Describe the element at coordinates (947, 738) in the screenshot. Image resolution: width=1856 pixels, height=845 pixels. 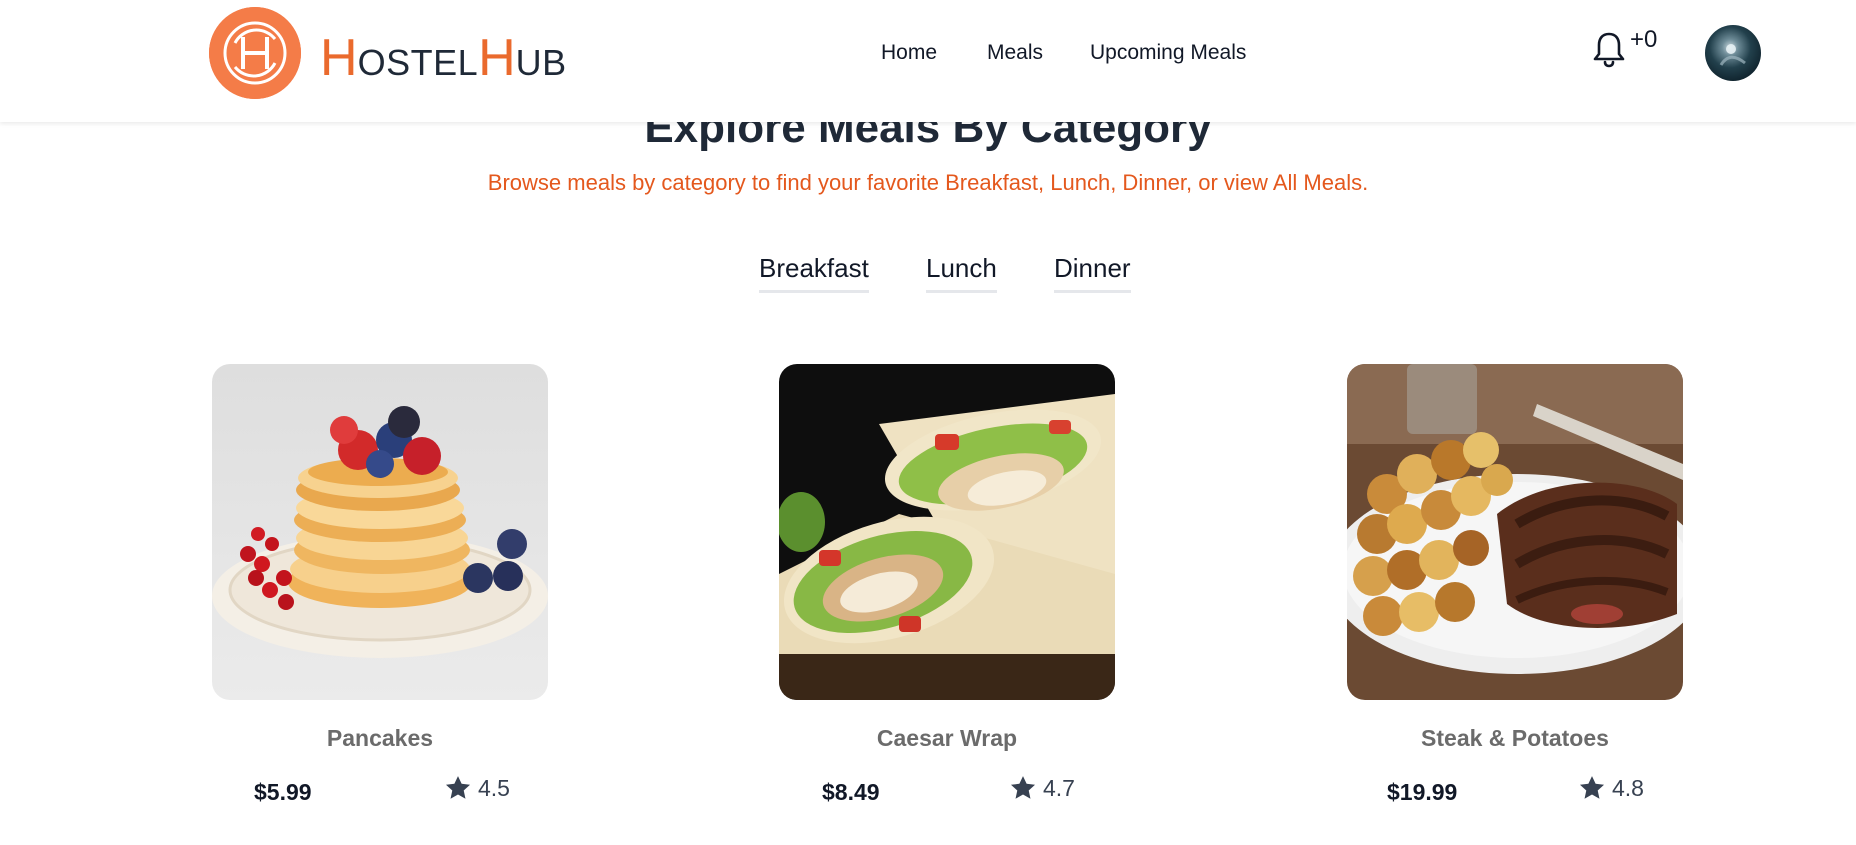
I see `meal-name: Caesar Wrap` at that location.